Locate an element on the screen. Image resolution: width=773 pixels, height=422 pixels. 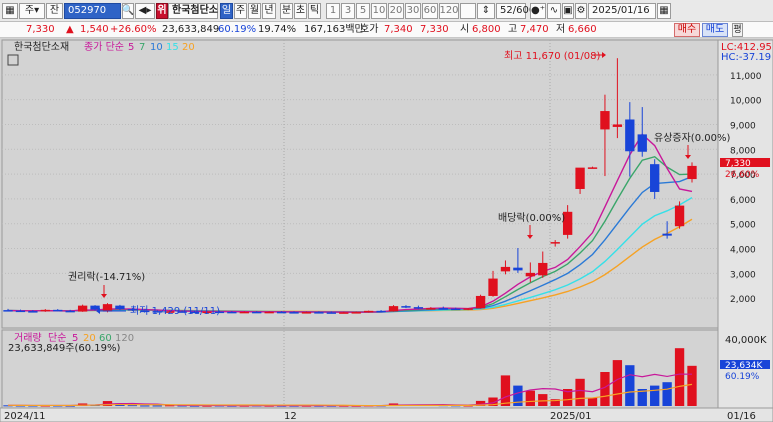
minute-60: 60 is located at coordinates (430, 11).